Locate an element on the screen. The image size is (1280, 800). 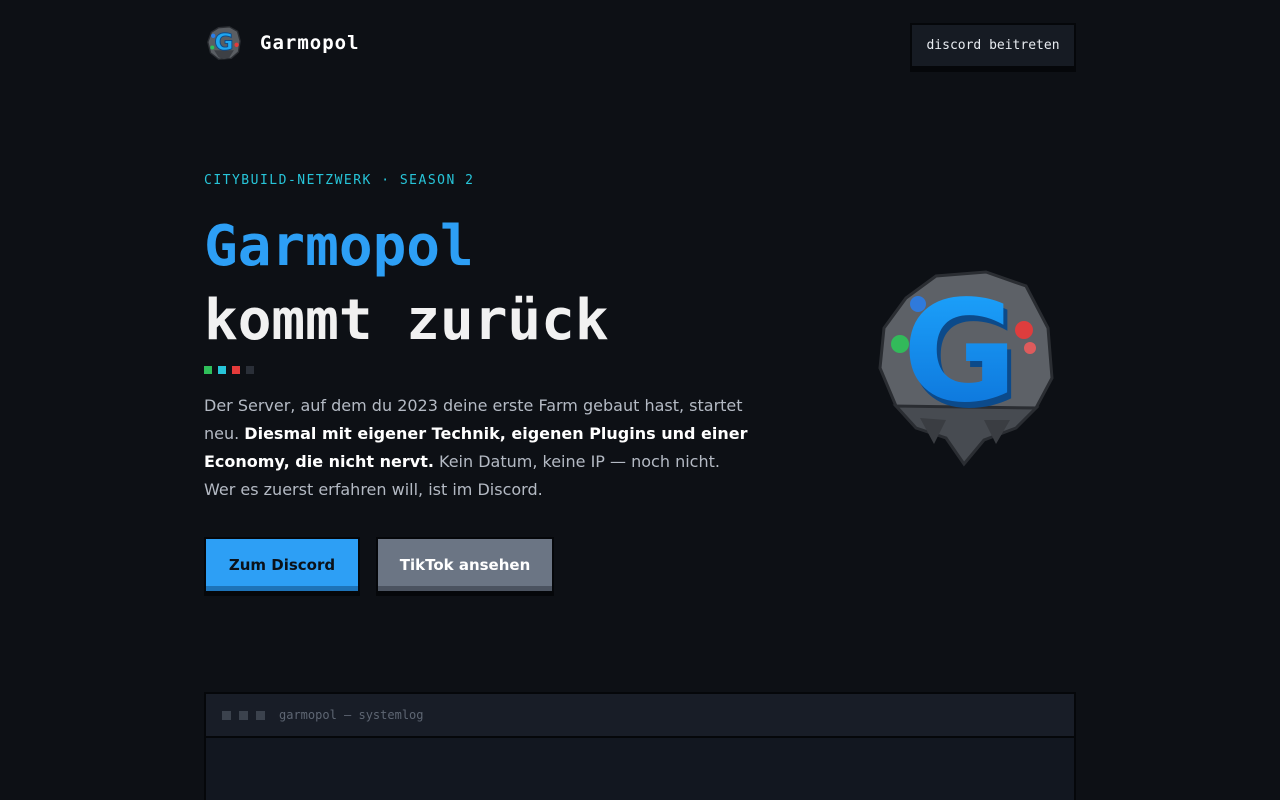
systemlog-terminal: garmopol — systemlog is located at coordinates (640, 746).